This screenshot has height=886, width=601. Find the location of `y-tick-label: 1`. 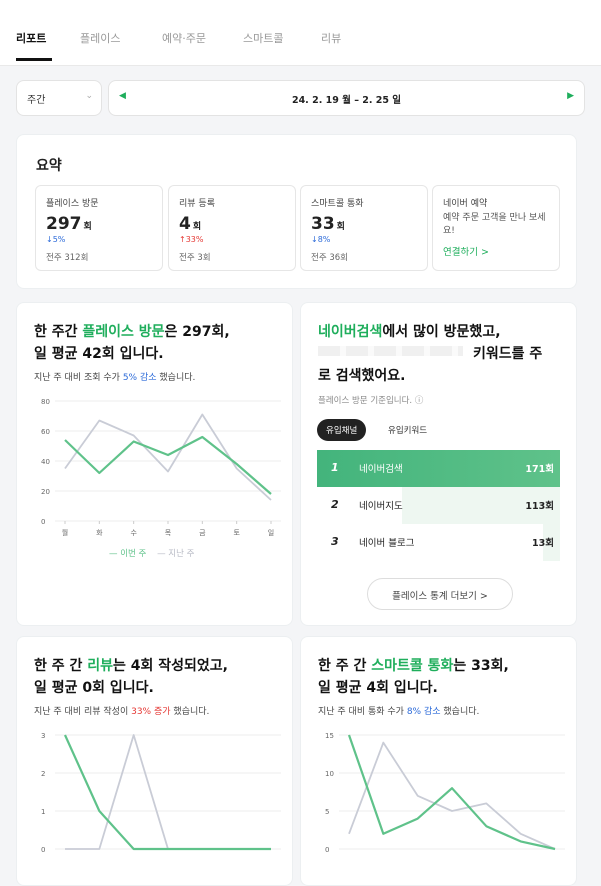

y-tick-label: 1 is located at coordinates (43, 812).